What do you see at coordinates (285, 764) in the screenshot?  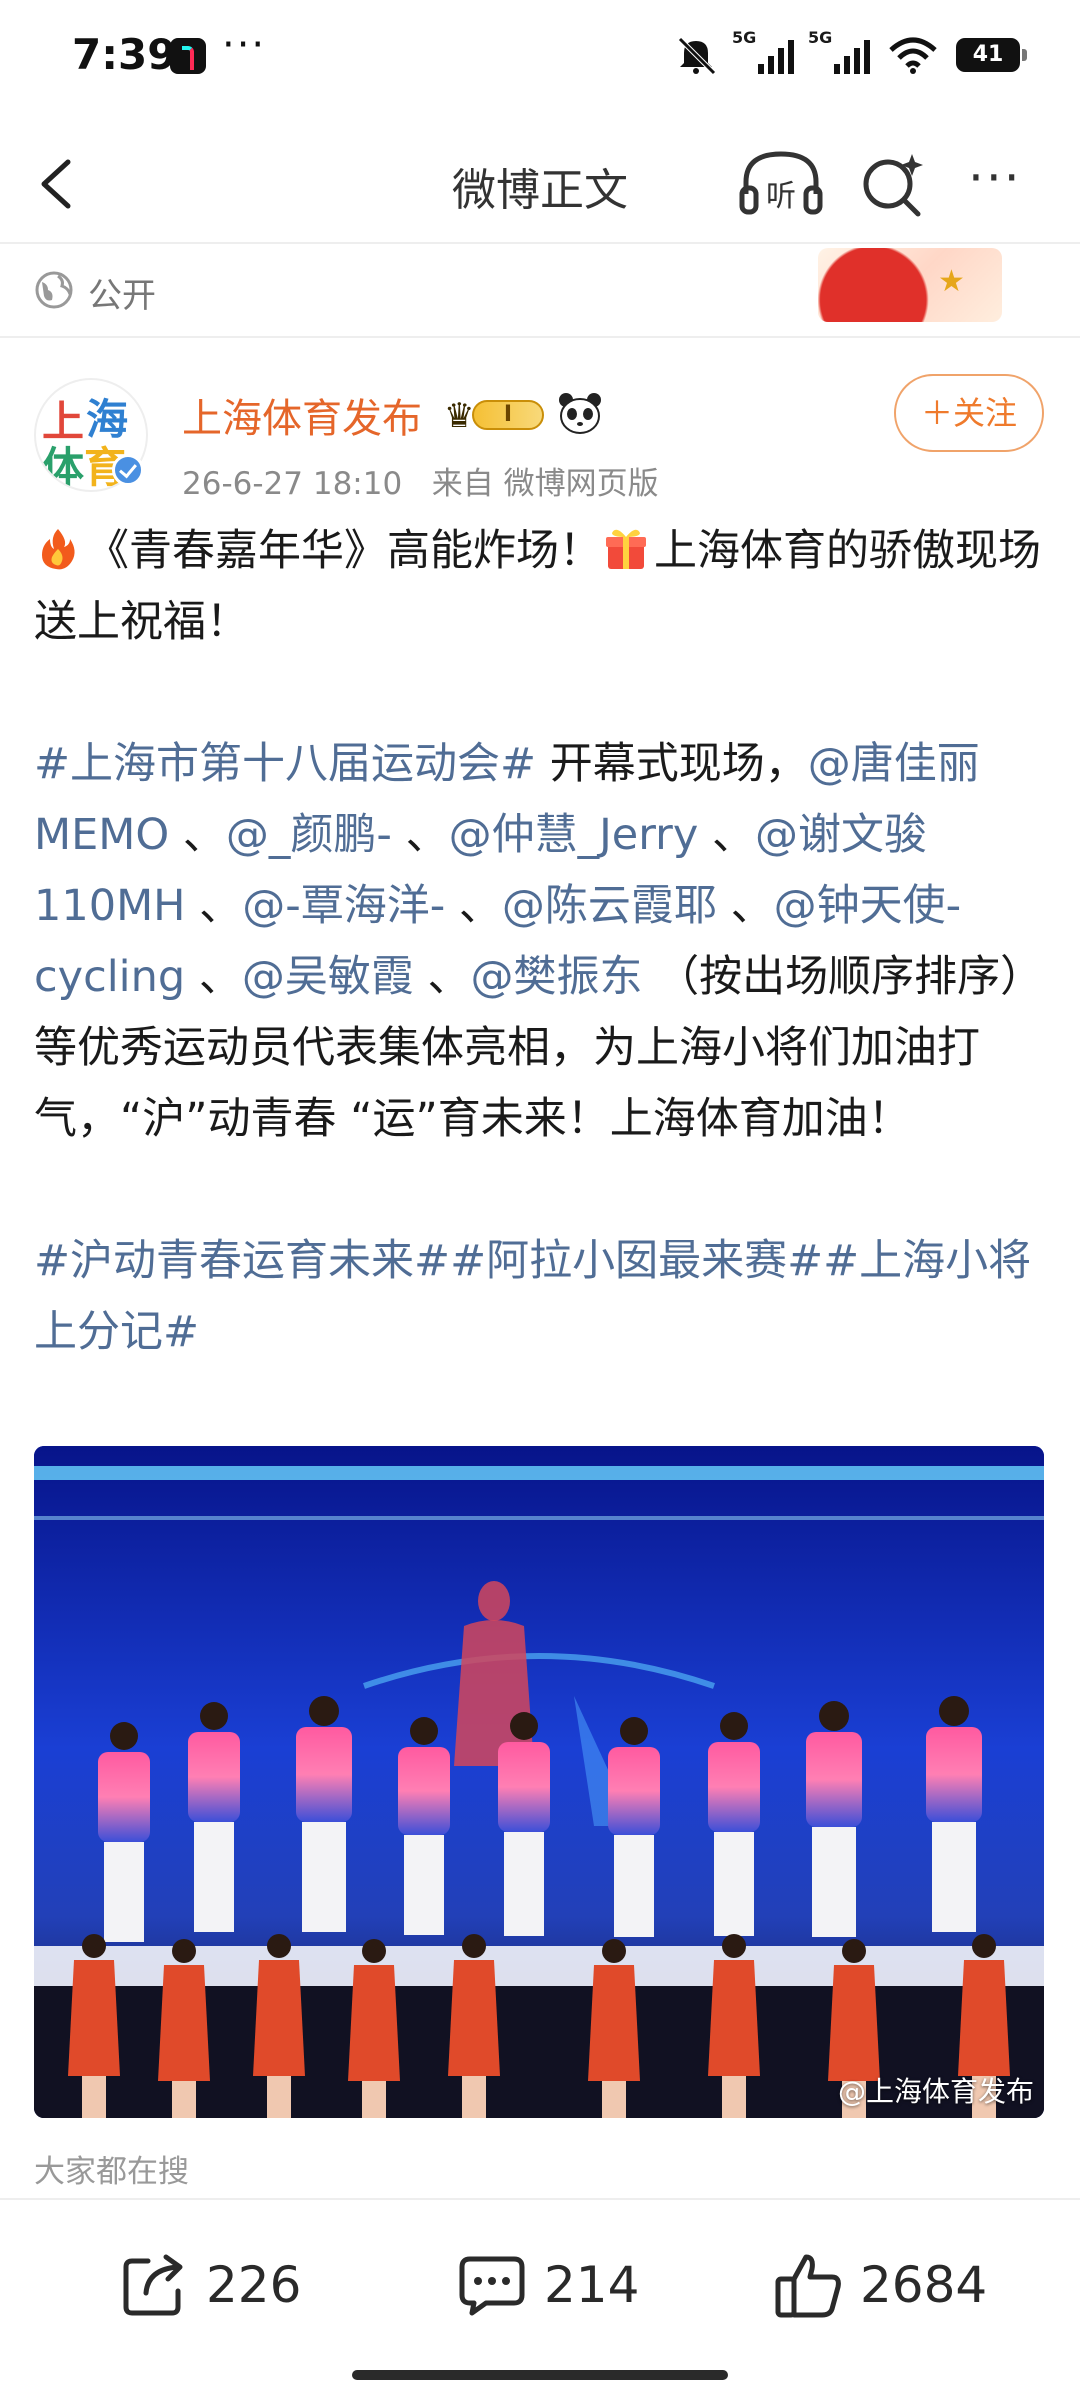 I see `hashtag-link: #上海市第十八届运动会#` at bounding box center [285, 764].